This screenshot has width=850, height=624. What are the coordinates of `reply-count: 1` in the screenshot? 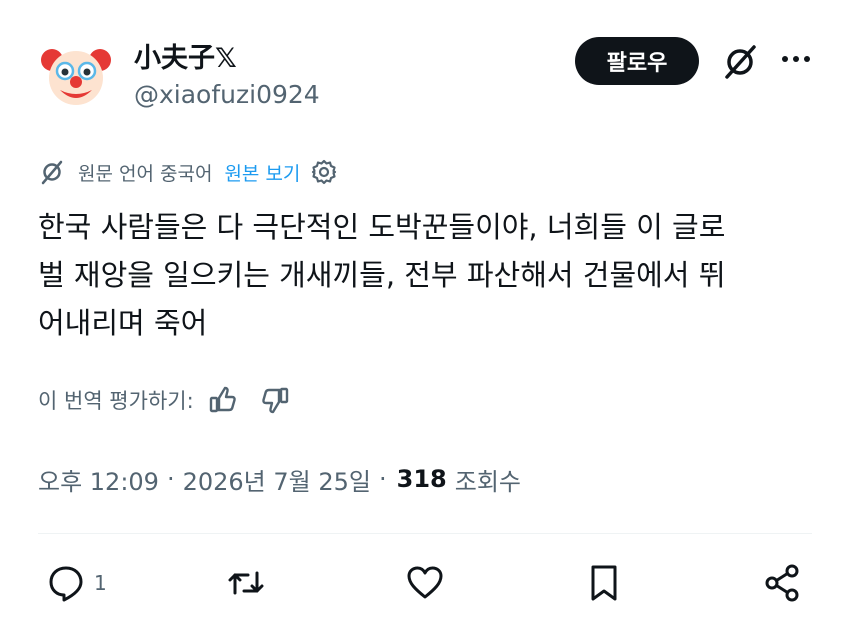 It's located at (100, 583).